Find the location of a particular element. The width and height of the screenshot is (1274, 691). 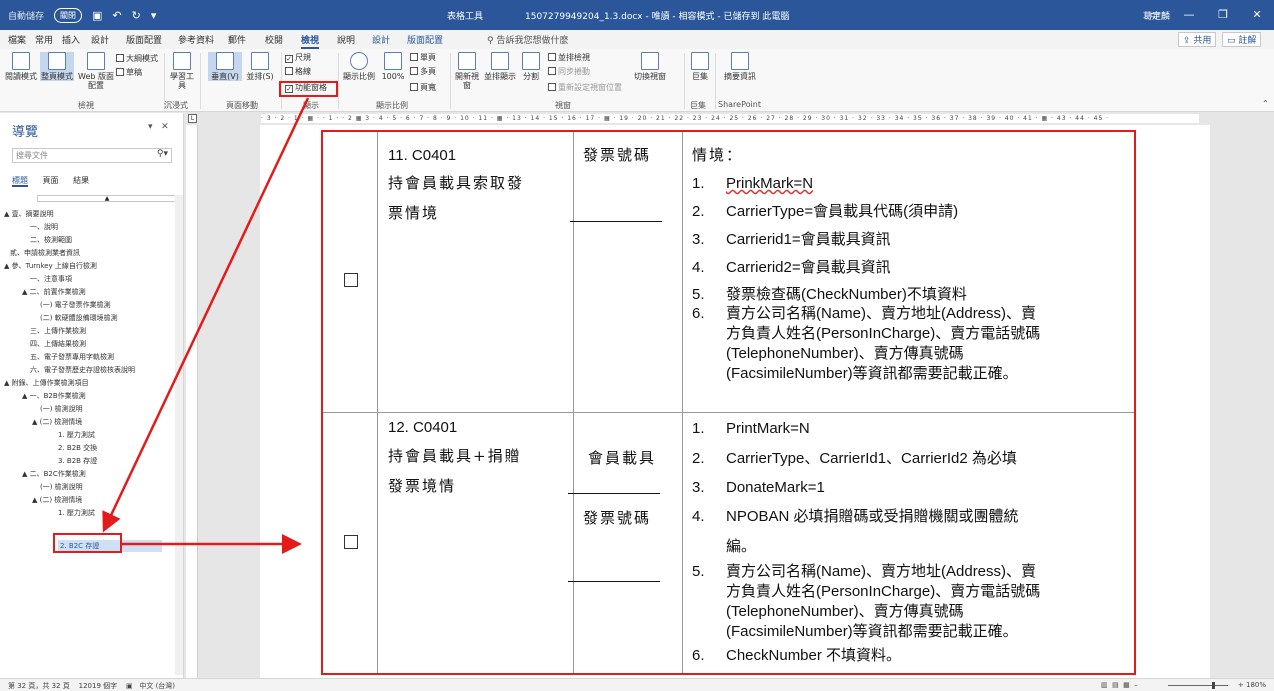

web-layout-view-icon: ▦ is located at coordinates (1126, 685).